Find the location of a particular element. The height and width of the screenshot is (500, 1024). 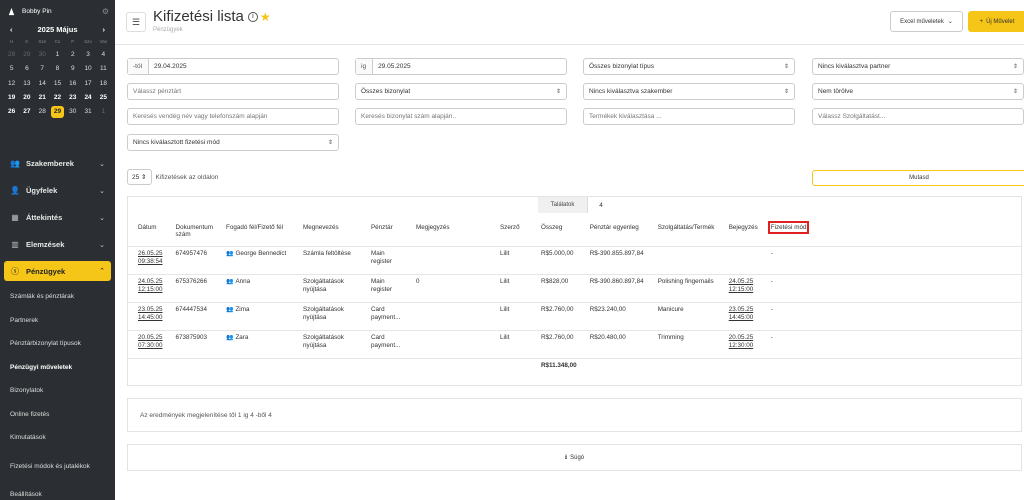

calendar-day: 26 is located at coordinates (11, 112).